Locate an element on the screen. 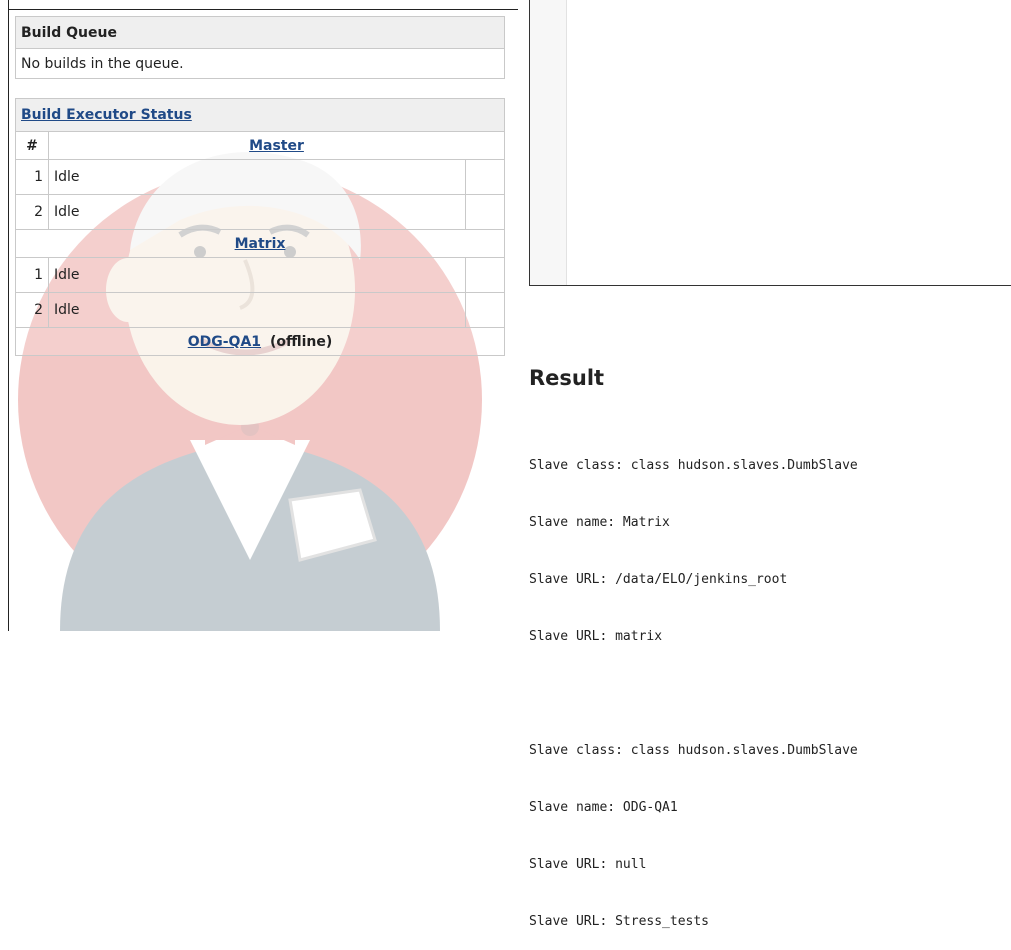 The width and height of the screenshot is (1011, 950). build-queue-empty-message: No builds in the queue. is located at coordinates (260, 63).